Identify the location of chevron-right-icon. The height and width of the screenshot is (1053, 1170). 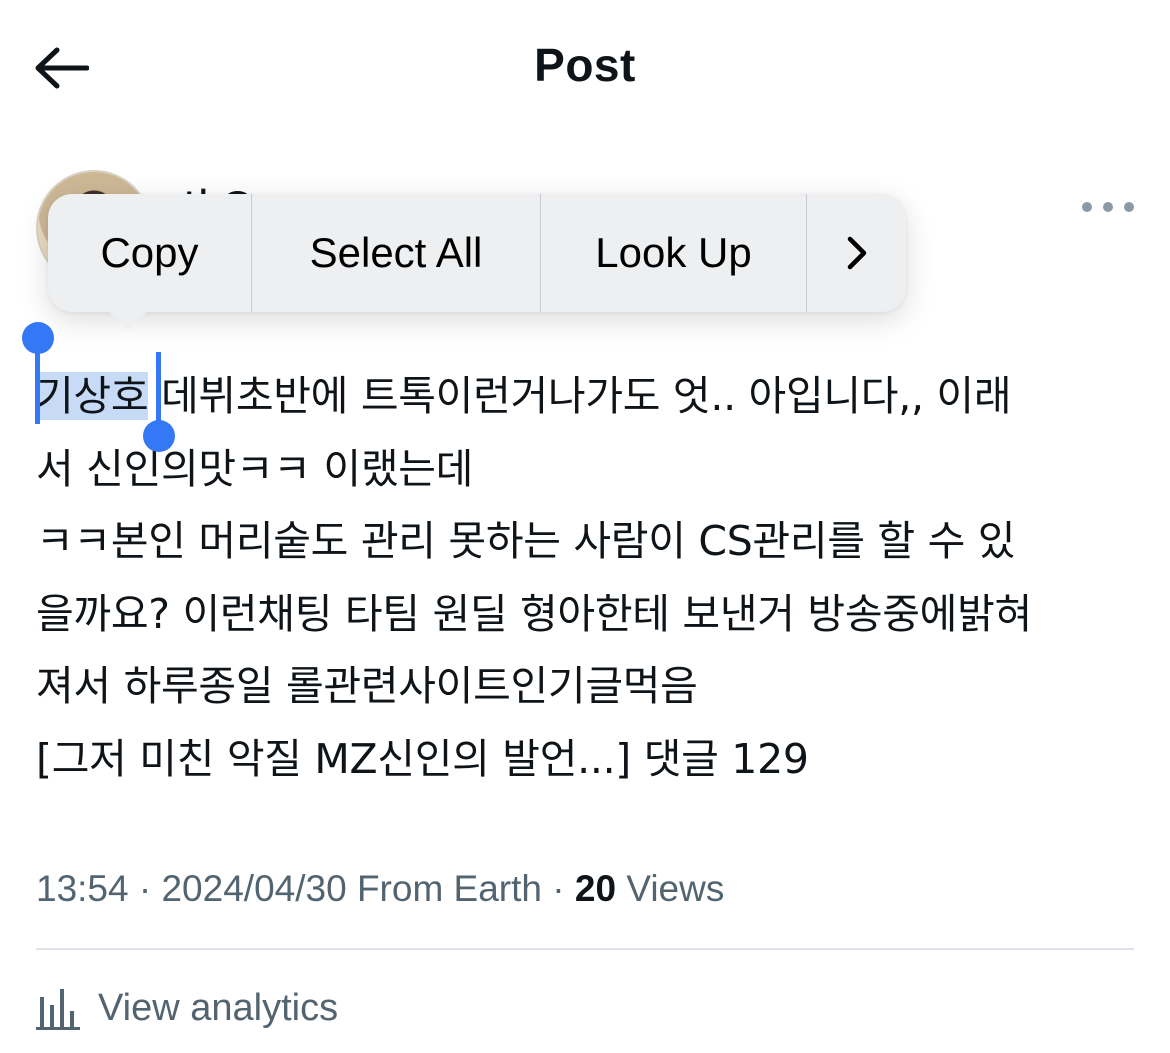
(856, 253).